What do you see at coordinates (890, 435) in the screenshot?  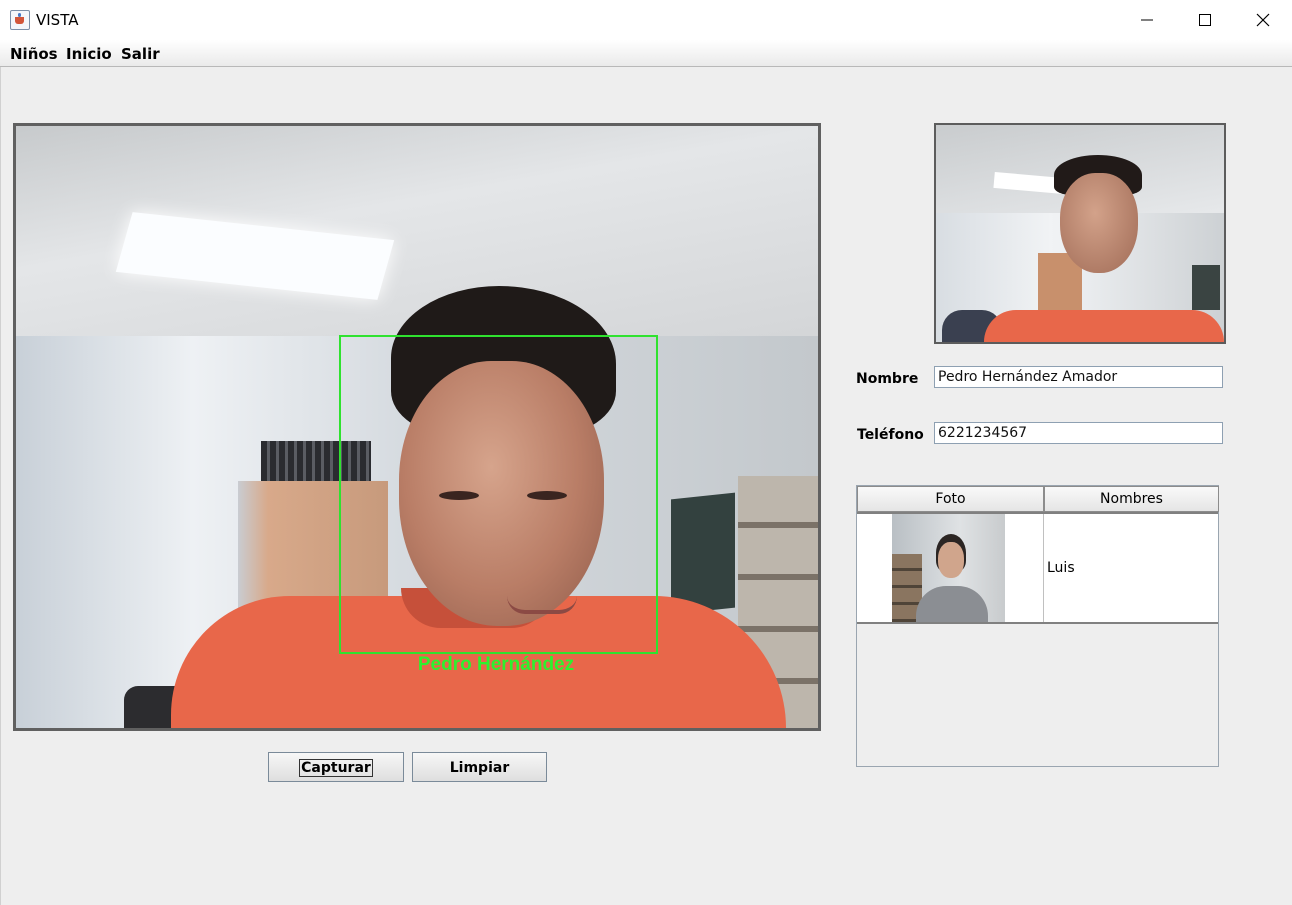 I see `phone-label: Teléfono` at bounding box center [890, 435].